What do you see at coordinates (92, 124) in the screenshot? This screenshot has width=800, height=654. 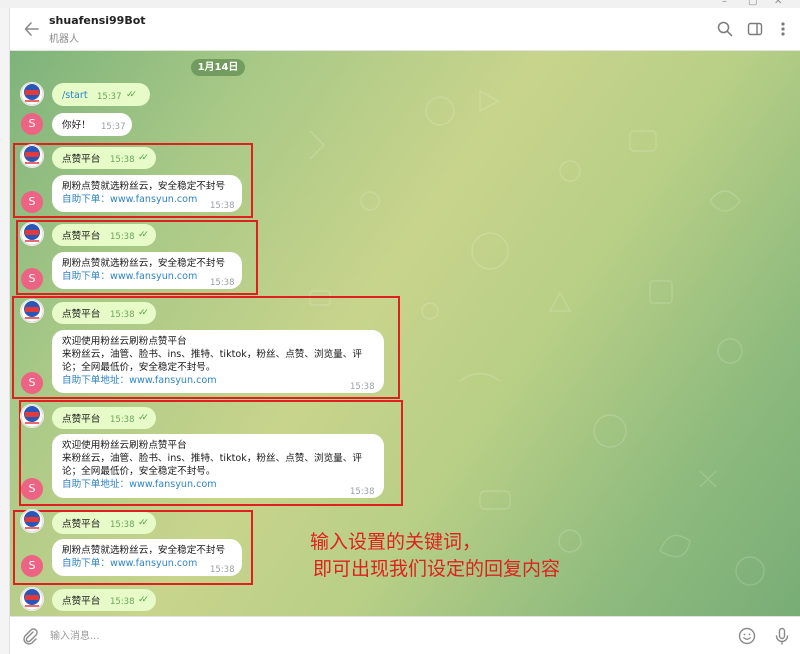 I see `message-bubble: 你好！ 15:37` at bounding box center [92, 124].